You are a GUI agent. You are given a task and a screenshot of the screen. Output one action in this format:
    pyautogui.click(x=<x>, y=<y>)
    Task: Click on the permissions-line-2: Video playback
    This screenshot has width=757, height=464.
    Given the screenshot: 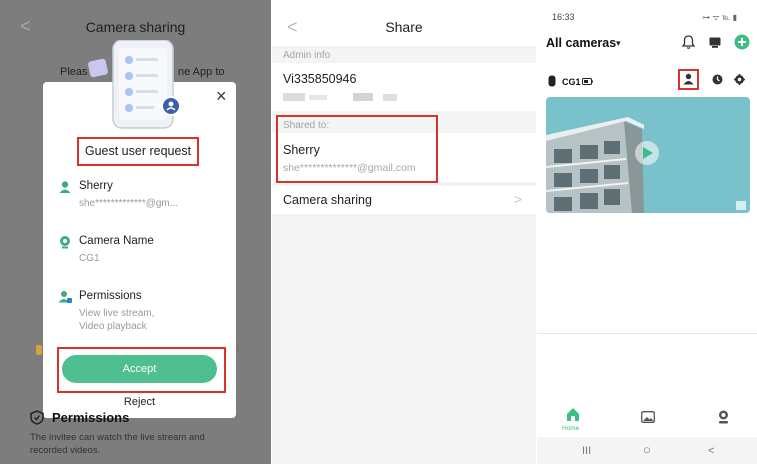 What is the action you would take?
    pyautogui.click(x=113, y=326)
    